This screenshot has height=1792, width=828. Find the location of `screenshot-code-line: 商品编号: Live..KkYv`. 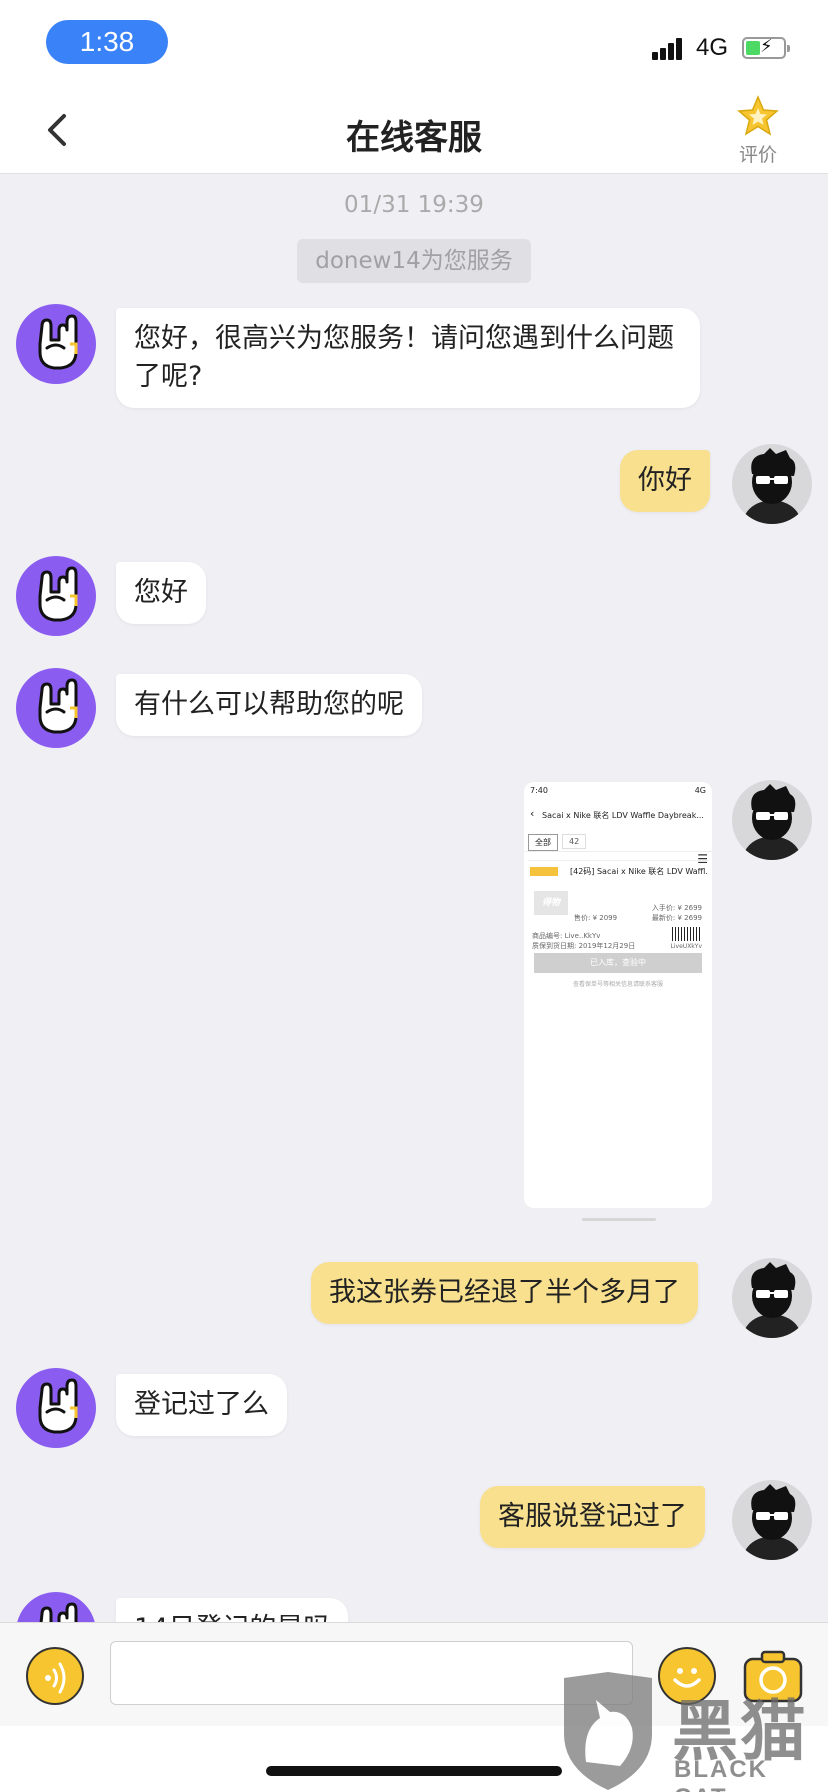

screenshot-code-line: 商品编号: Live..KkYv is located at coordinates (566, 936).